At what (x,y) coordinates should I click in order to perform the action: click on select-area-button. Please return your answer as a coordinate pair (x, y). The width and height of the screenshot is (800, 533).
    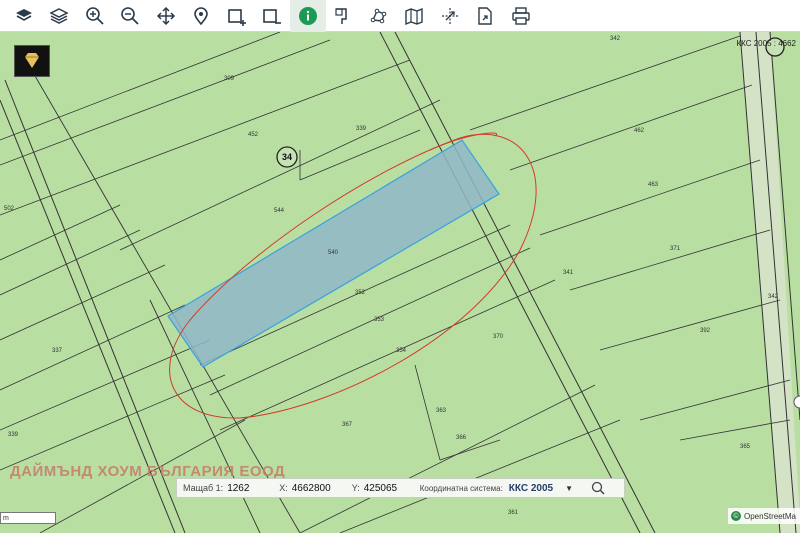
    Looking at the image, I should click on (237, 16).